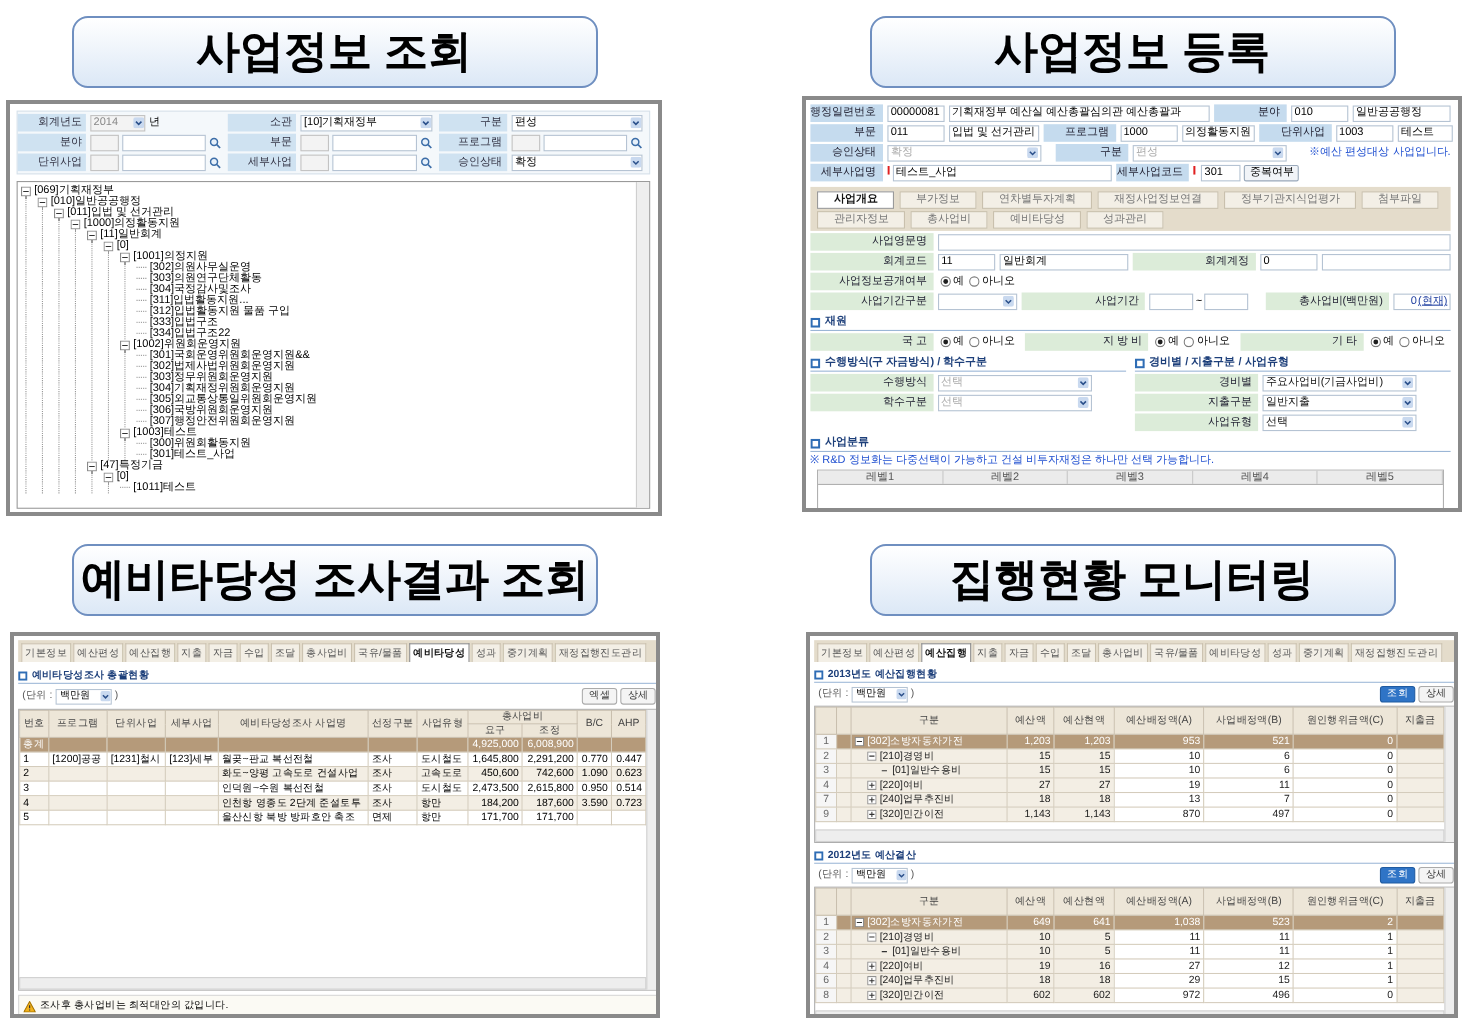  I want to click on title-banner: 사업정보 조회, so click(334, 52).